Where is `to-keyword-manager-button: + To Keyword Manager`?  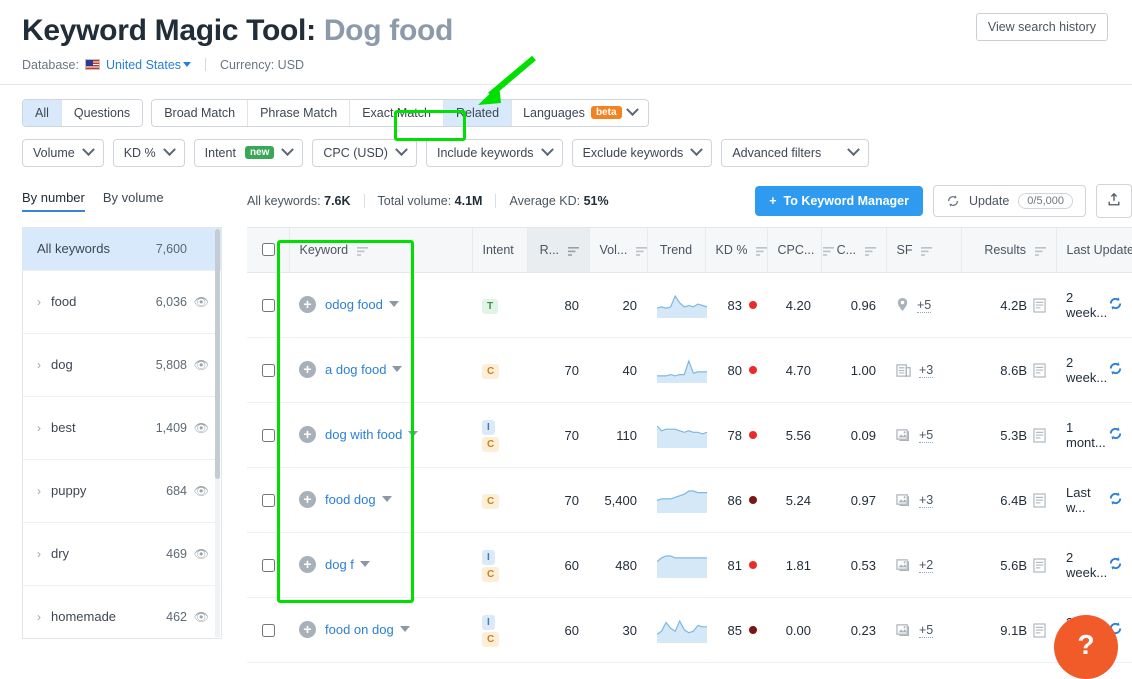
to-keyword-manager-button: + To Keyword Manager is located at coordinates (839, 201).